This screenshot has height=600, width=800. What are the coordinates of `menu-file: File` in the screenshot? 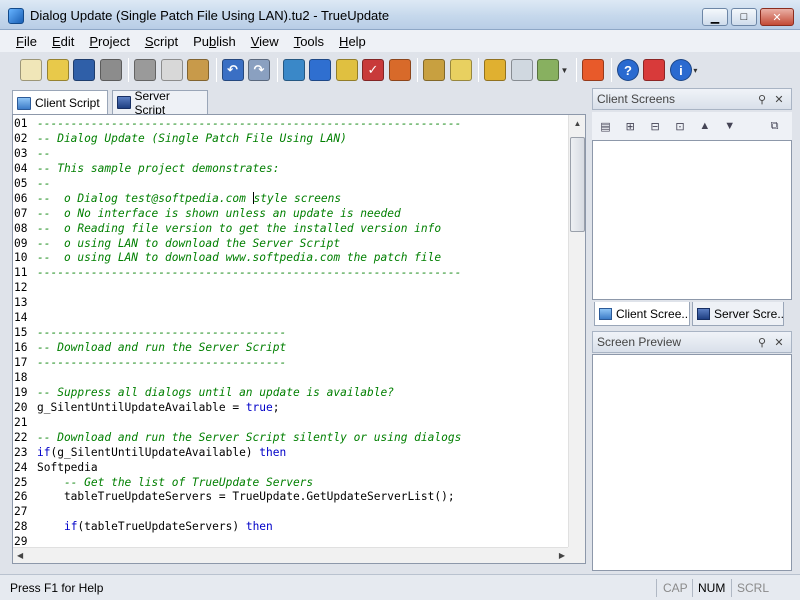 It's located at (26, 41).